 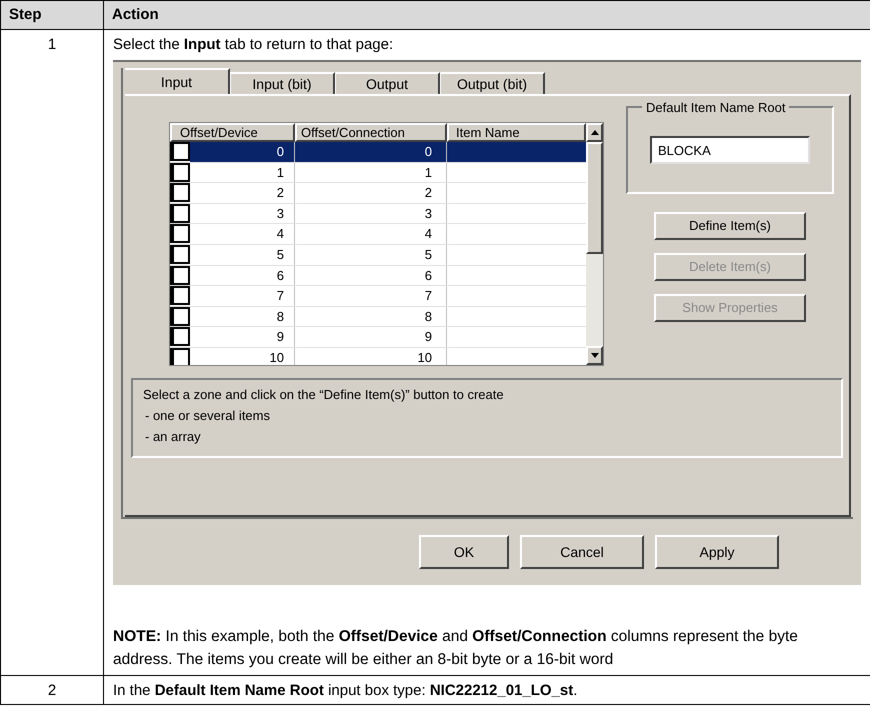 What do you see at coordinates (371, 132) in the screenshot?
I see `grid-column-header: Offset/Connection` at bounding box center [371, 132].